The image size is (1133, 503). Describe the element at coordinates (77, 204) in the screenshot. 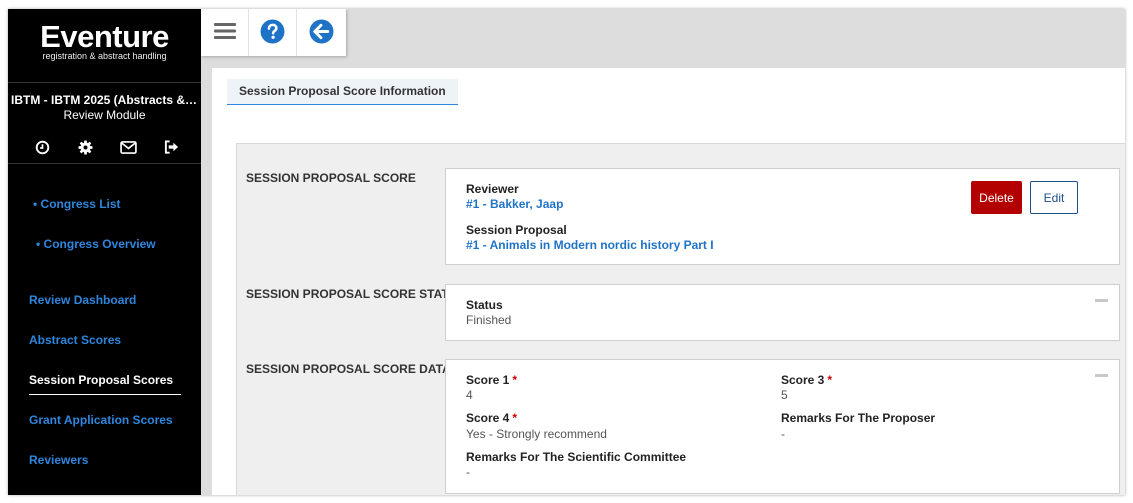

I see `sidebar-link-congress-list: • Congress List` at that location.